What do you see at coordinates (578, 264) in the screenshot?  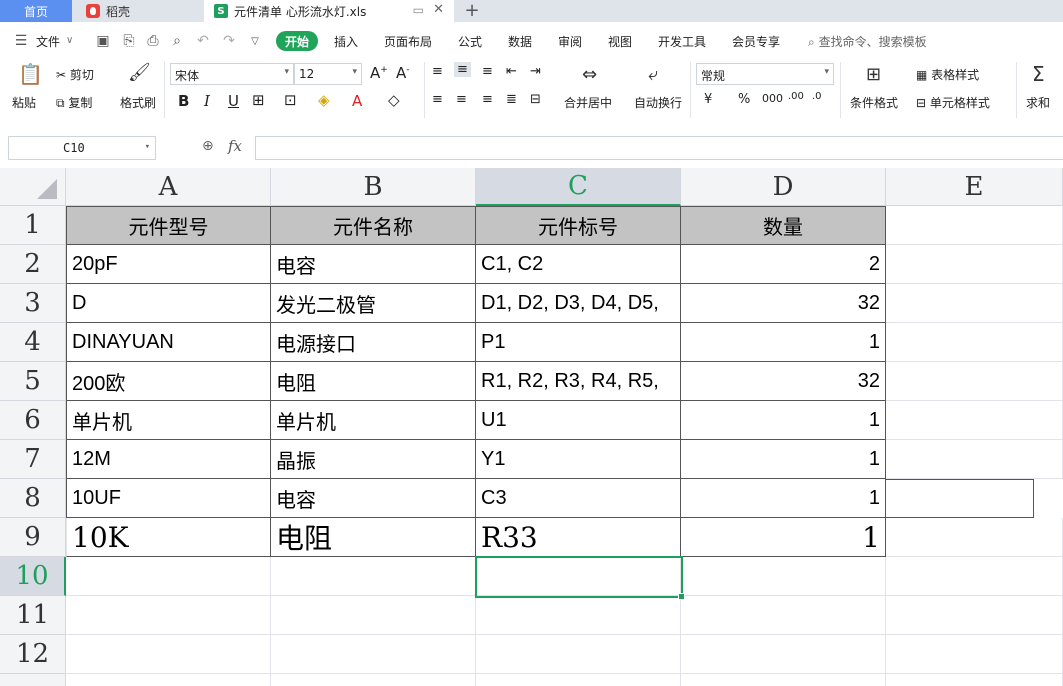 I see `cell-designator: C1, C2` at bounding box center [578, 264].